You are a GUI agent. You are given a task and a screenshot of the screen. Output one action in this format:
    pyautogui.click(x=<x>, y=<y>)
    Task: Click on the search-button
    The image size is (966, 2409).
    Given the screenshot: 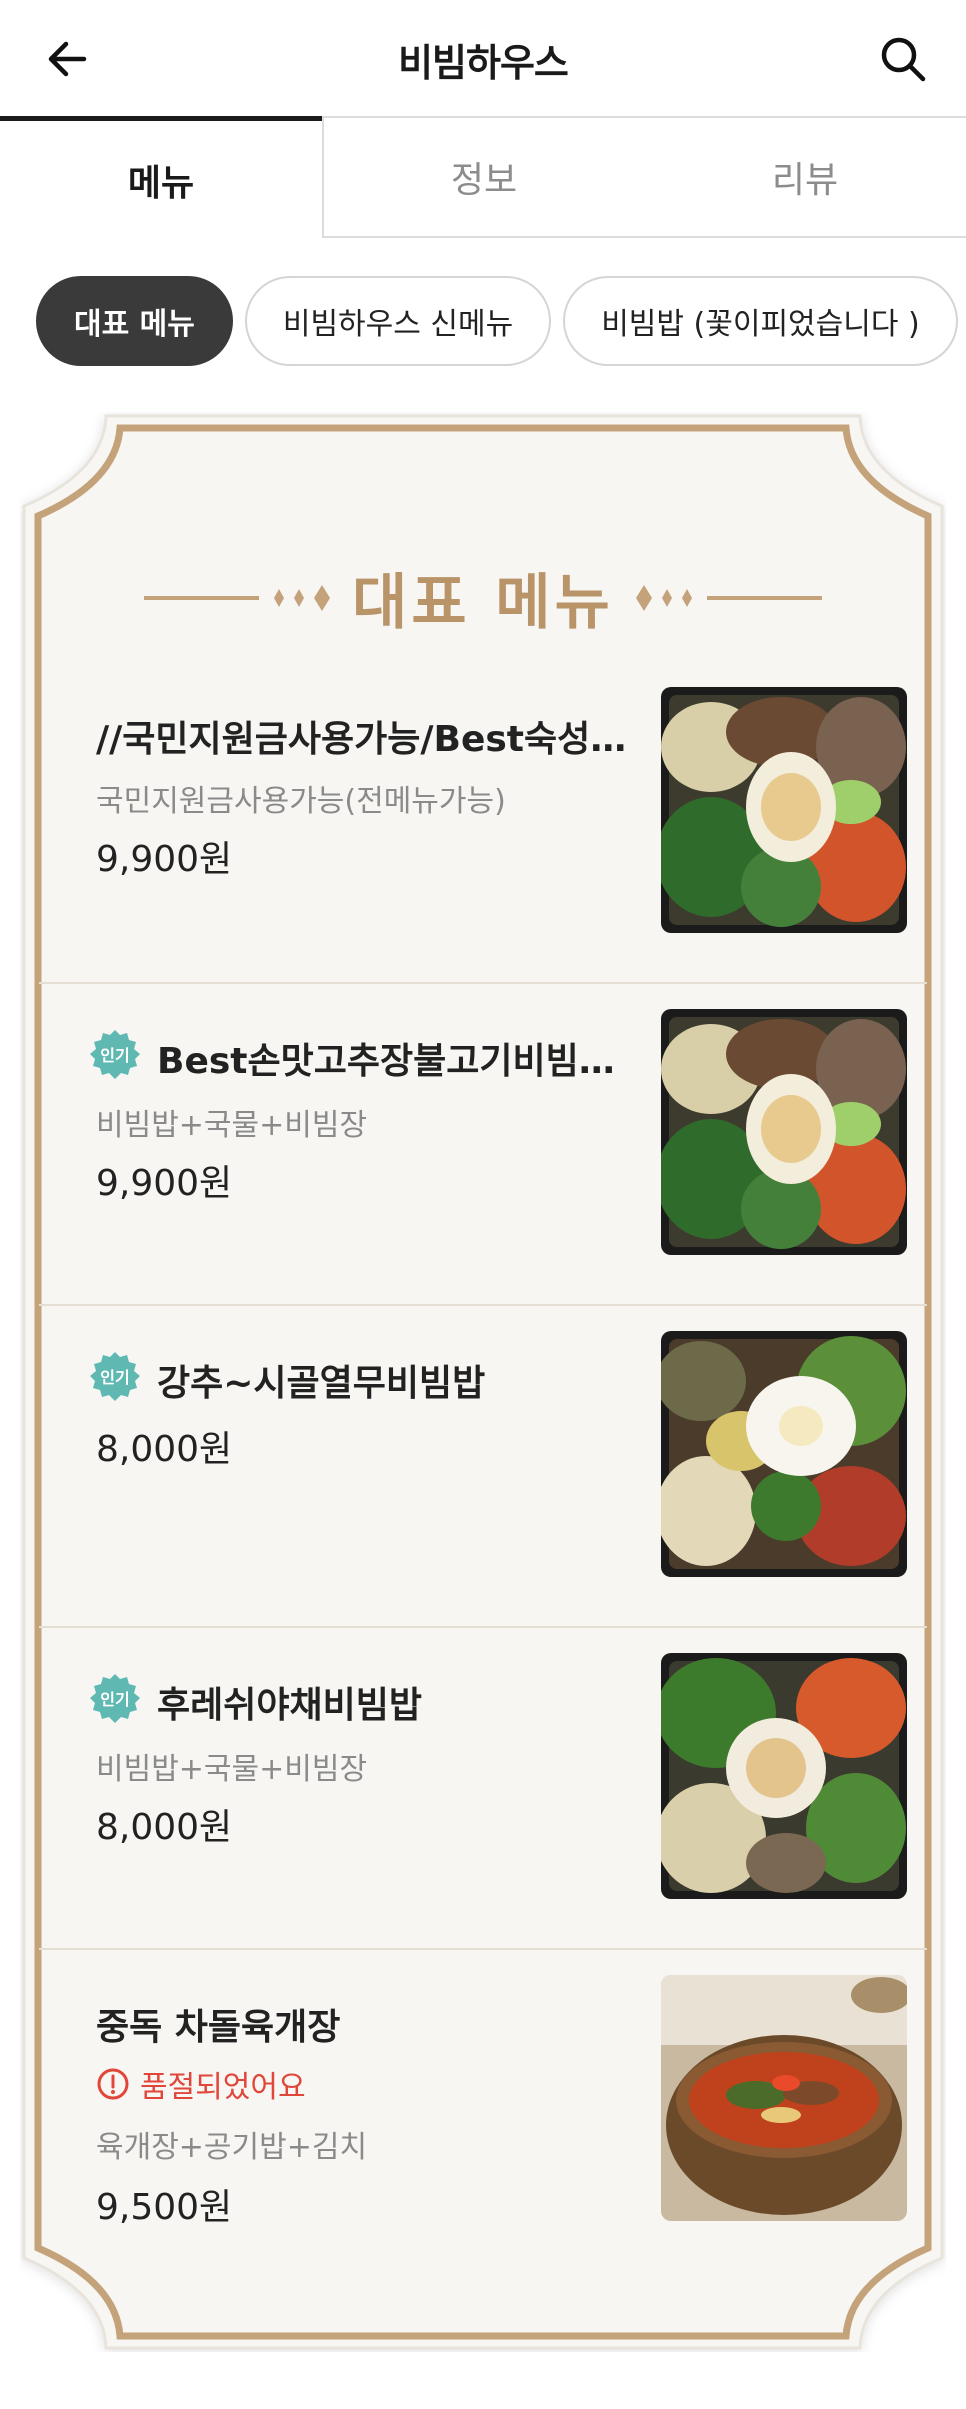 What is the action you would take?
    pyautogui.click(x=903, y=59)
    